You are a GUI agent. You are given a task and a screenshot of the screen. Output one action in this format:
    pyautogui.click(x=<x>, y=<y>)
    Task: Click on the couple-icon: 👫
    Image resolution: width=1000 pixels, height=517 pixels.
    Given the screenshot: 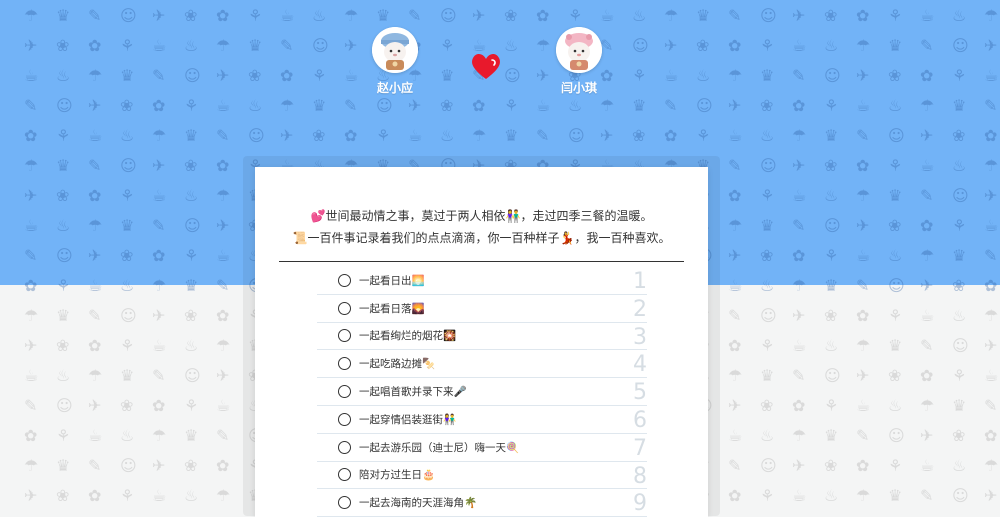 What is the action you would take?
    pyautogui.click(x=513, y=216)
    